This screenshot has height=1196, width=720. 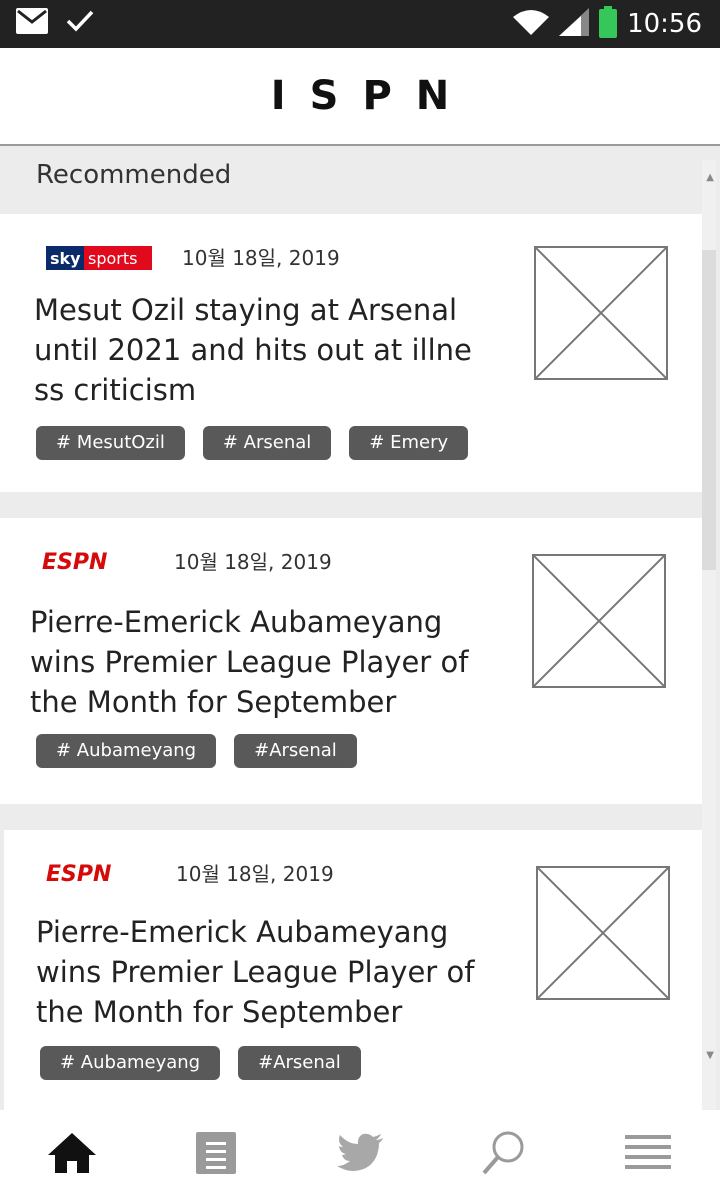 What do you see at coordinates (608, 24) in the screenshot?
I see `battery-icon` at bounding box center [608, 24].